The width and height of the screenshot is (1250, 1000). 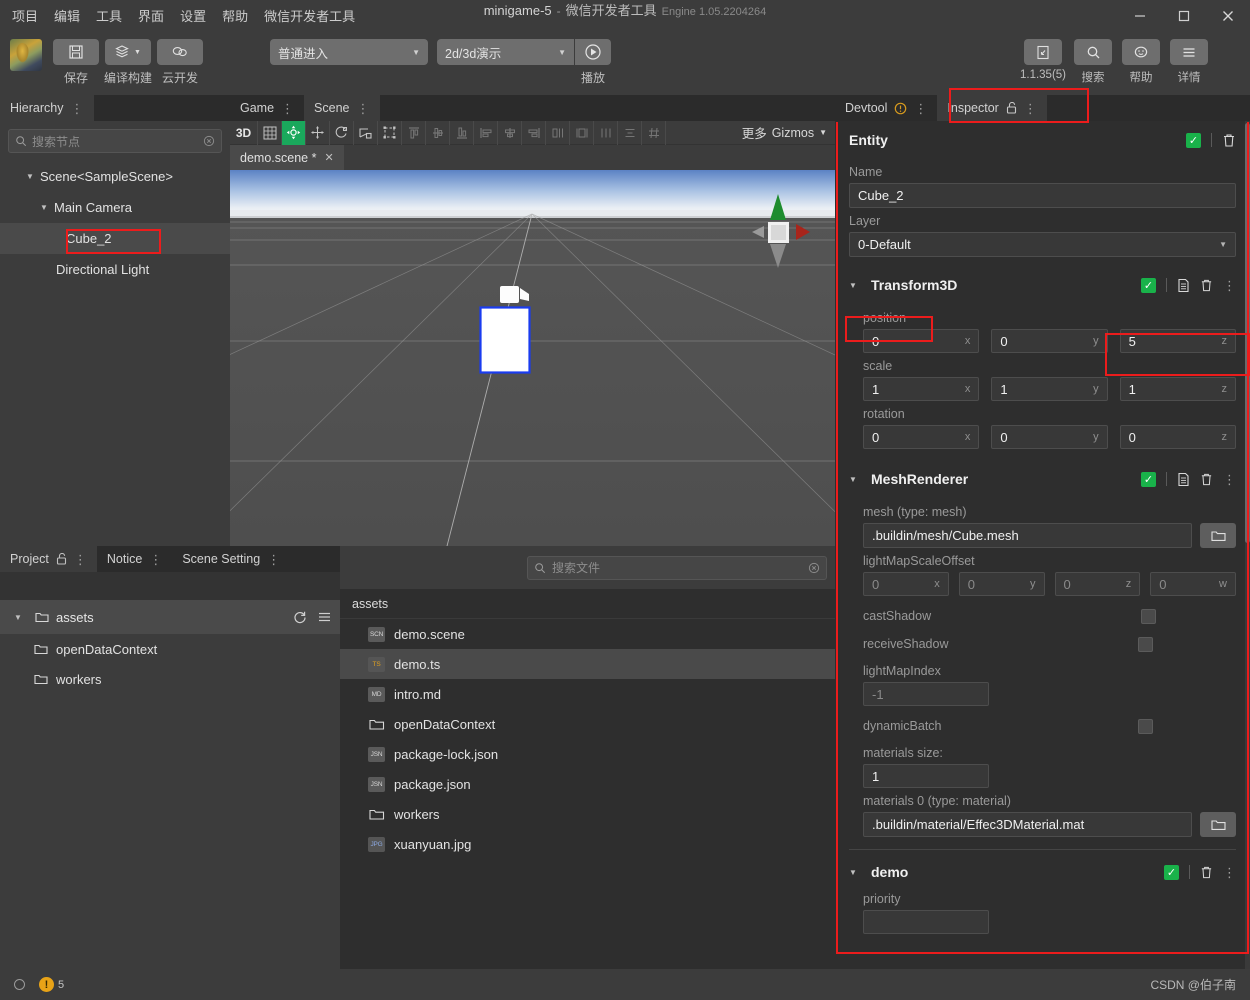 I want to click on entity-layer-select: 0-Default ▼, so click(x=1042, y=244).